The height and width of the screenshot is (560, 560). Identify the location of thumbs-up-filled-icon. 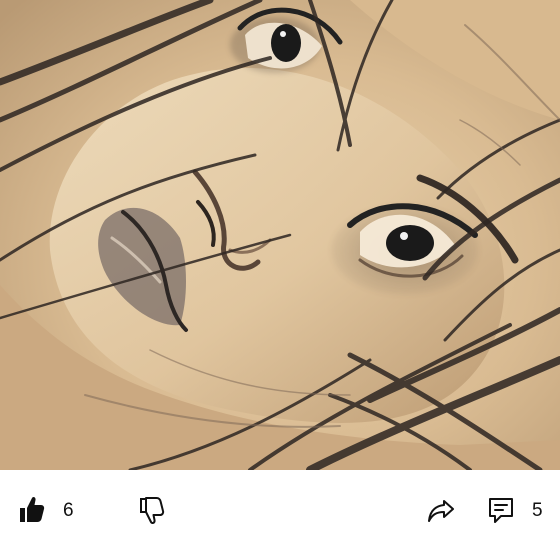
(32, 509).